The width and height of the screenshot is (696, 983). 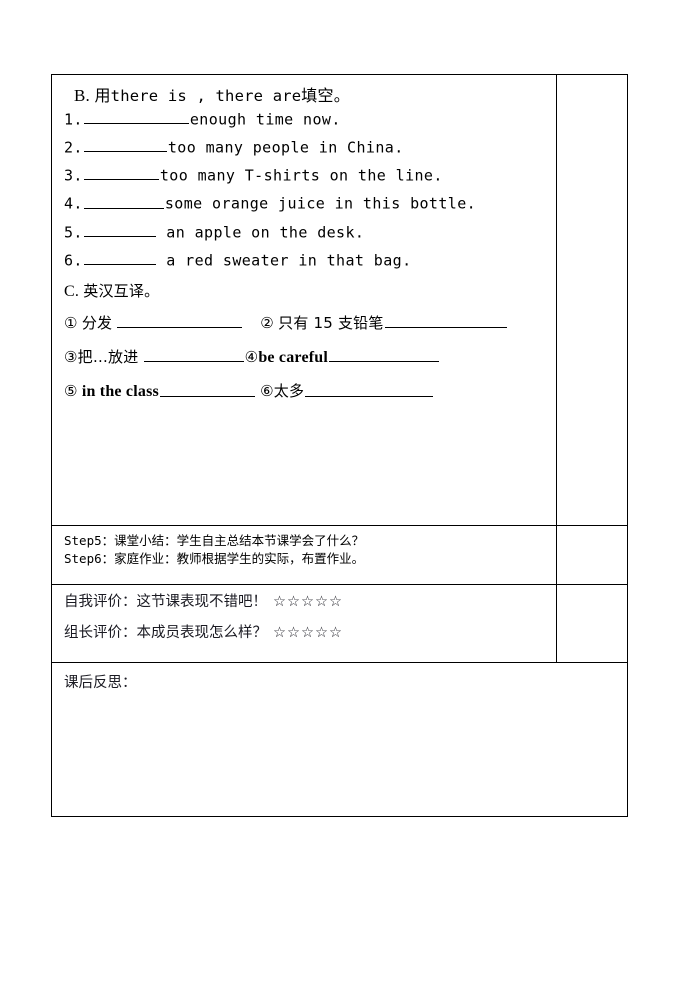 What do you see at coordinates (71, 357) in the screenshot?
I see `translate-marker-3: ③` at bounding box center [71, 357].